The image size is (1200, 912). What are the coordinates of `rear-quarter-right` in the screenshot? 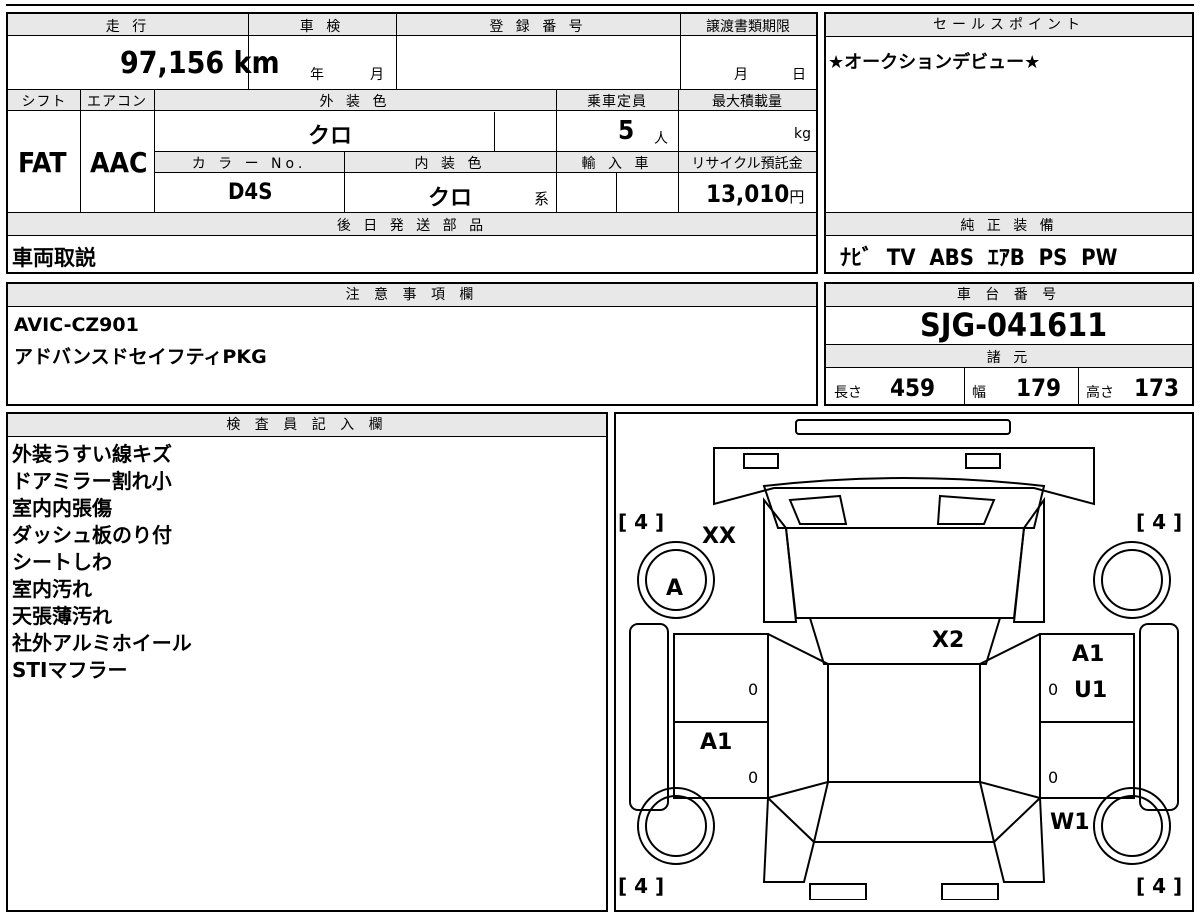 It's located at (1019, 839).